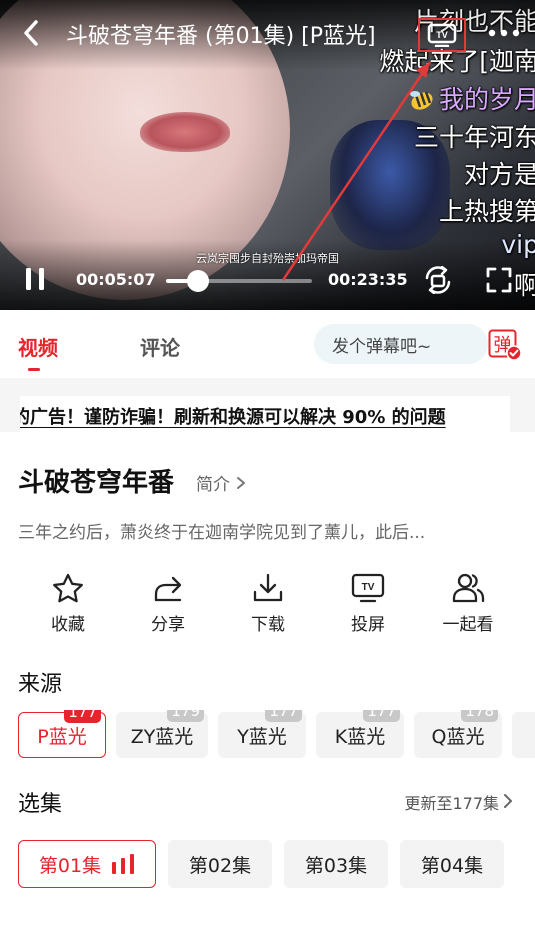  I want to click on danmaku-input-placeholder: 发个弹幕吧~, so click(382, 346).